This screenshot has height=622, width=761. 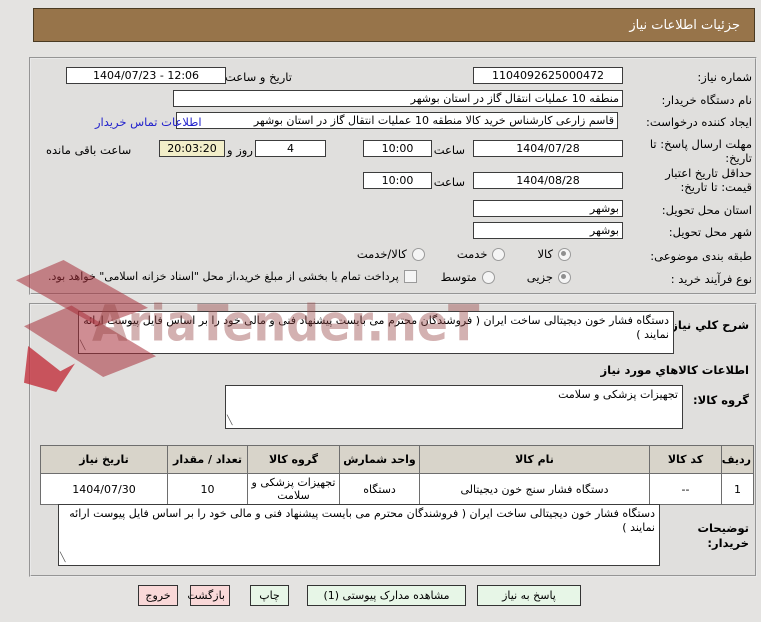 What do you see at coordinates (379, 489) in the screenshot?
I see `cell-count-unit: دستگاه` at bounding box center [379, 489].